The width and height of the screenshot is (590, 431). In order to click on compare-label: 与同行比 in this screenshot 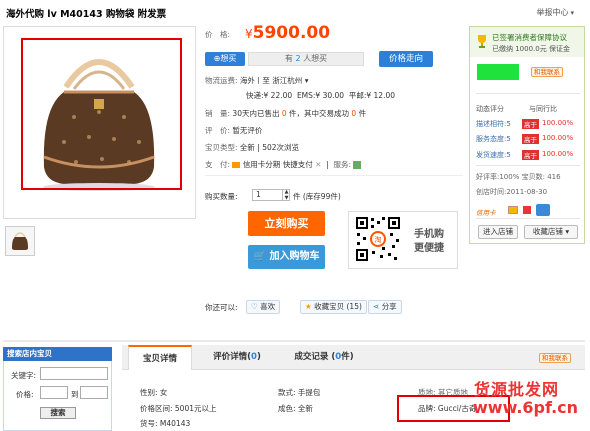, I will do `click(543, 109)`.